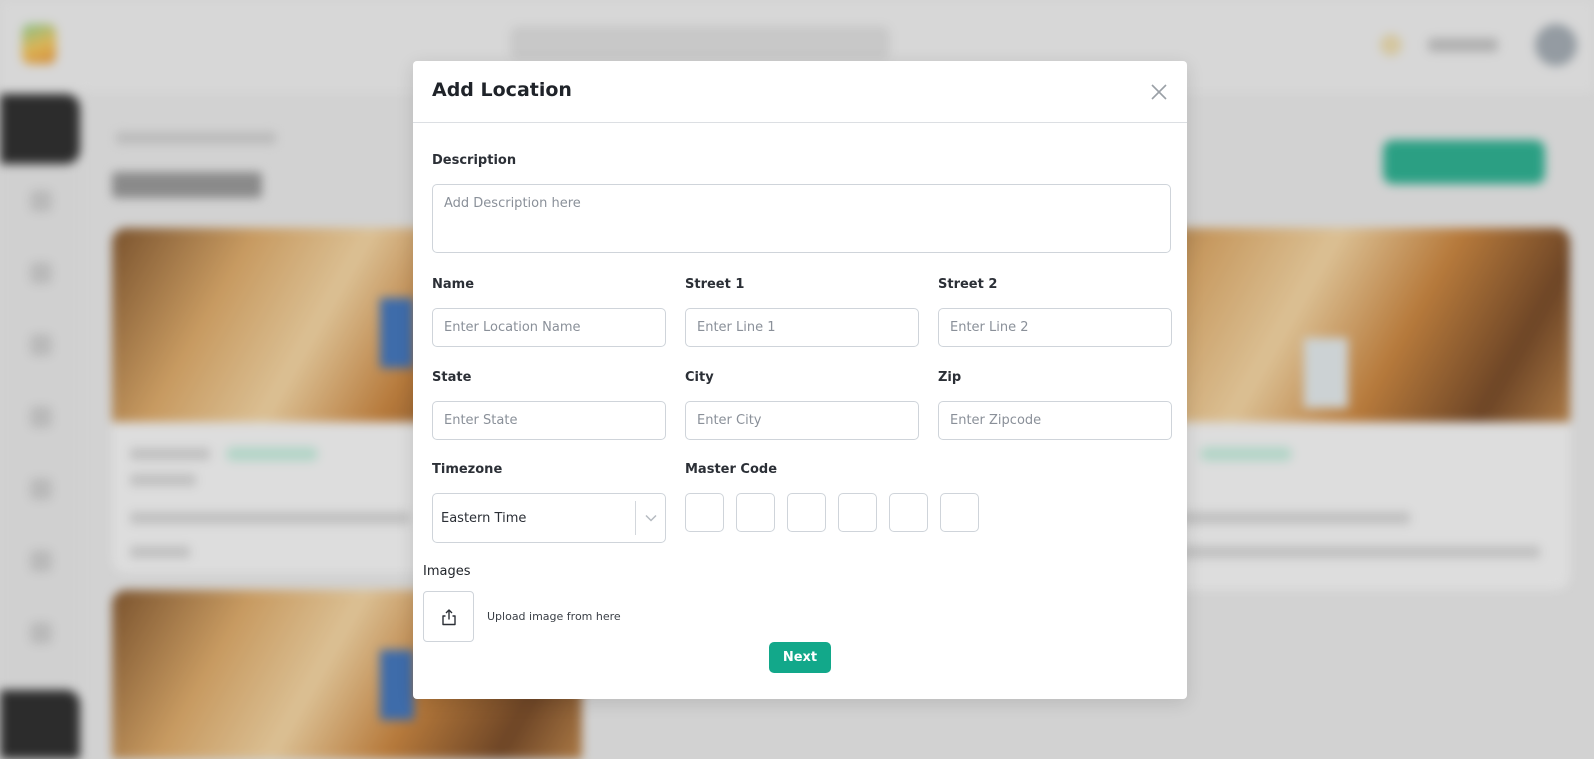 The image size is (1594, 759). What do you see at coordinates (447, 571) in the screenshot?
I see `images-label: Images` at bounding box center [447, 571].